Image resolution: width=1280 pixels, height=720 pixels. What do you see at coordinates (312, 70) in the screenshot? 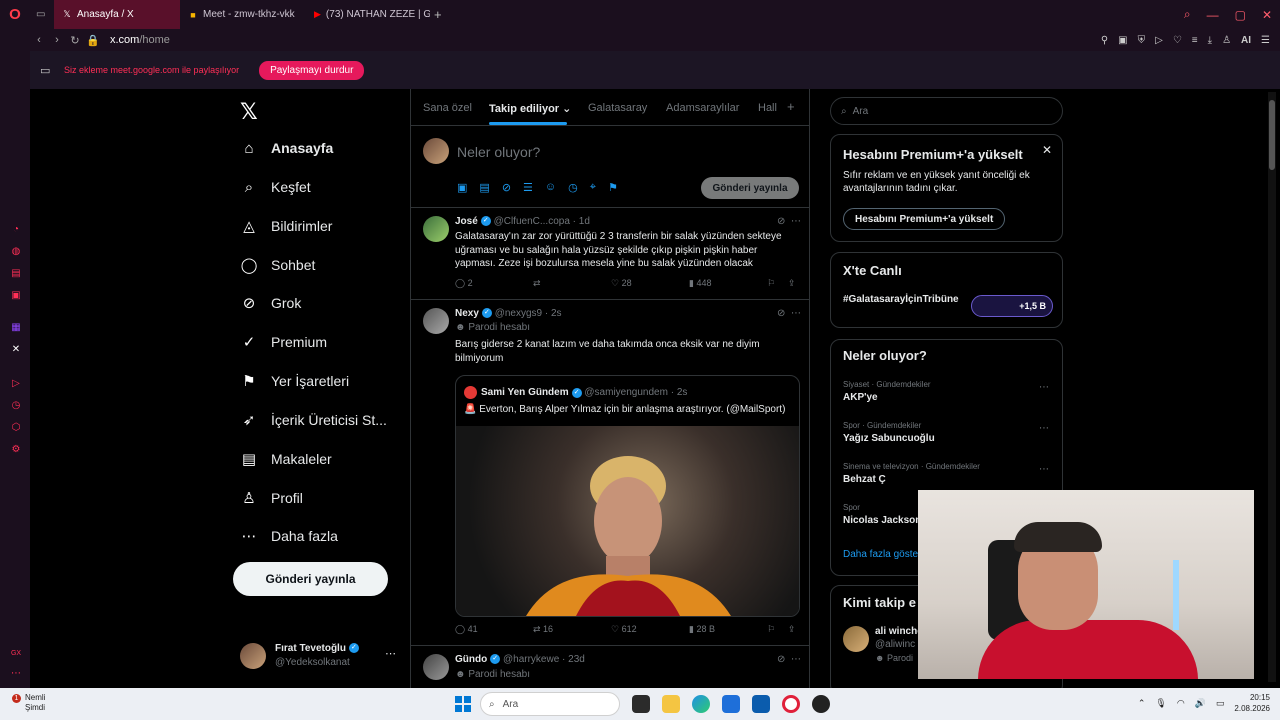
I see `stop-sharing-button: Paylaşmayı durdur` at bounding box center [312, 70].